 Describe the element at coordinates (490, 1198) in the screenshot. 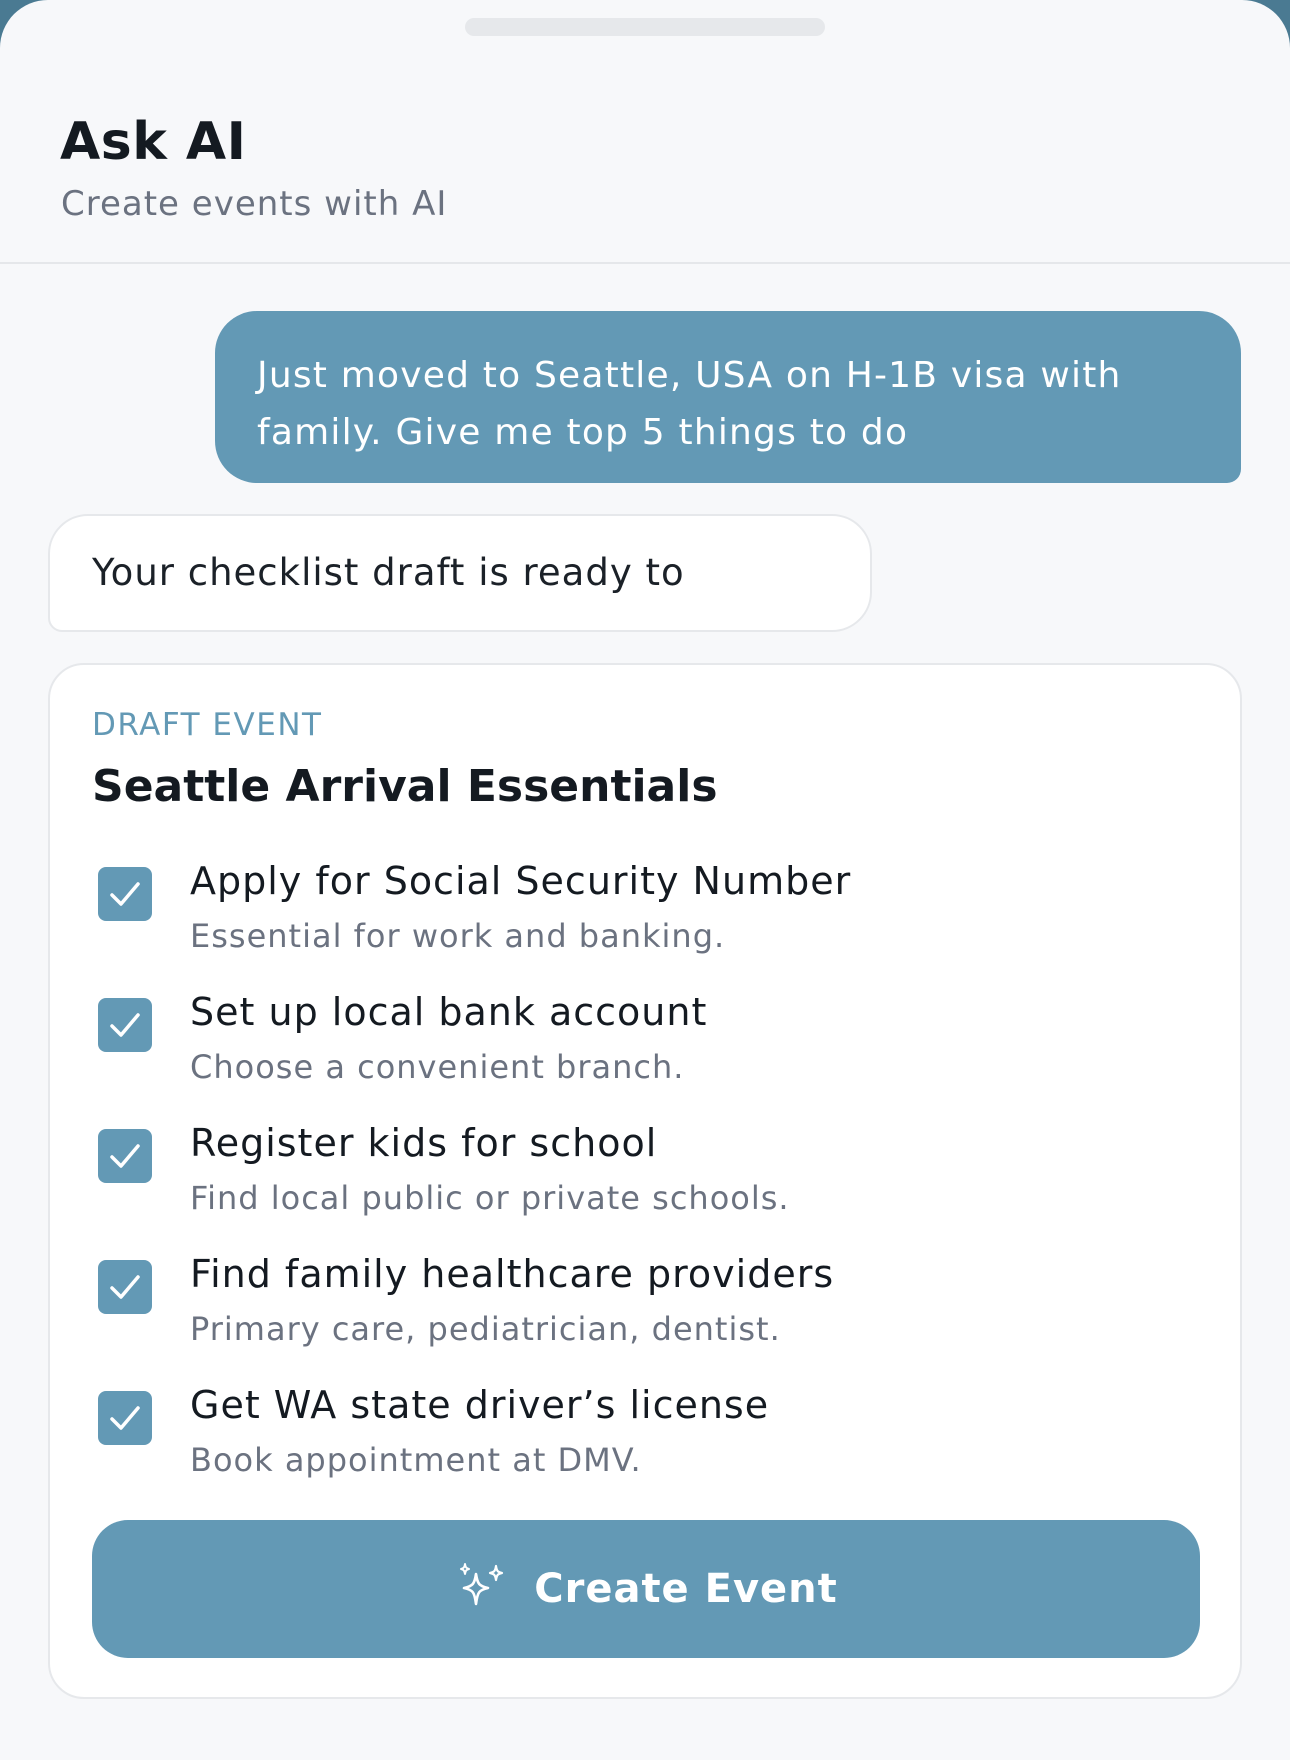

I see `checklist-item-description: Find local public or private schools.` at that location.